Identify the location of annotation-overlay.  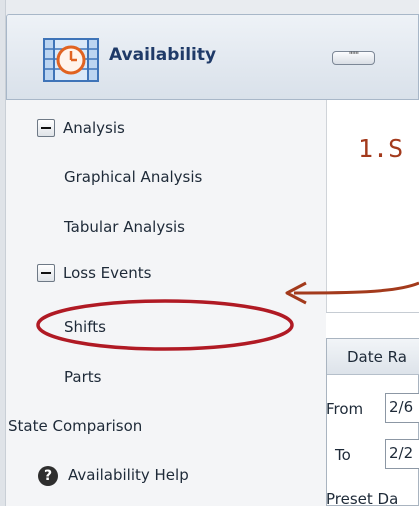
(227, 316).